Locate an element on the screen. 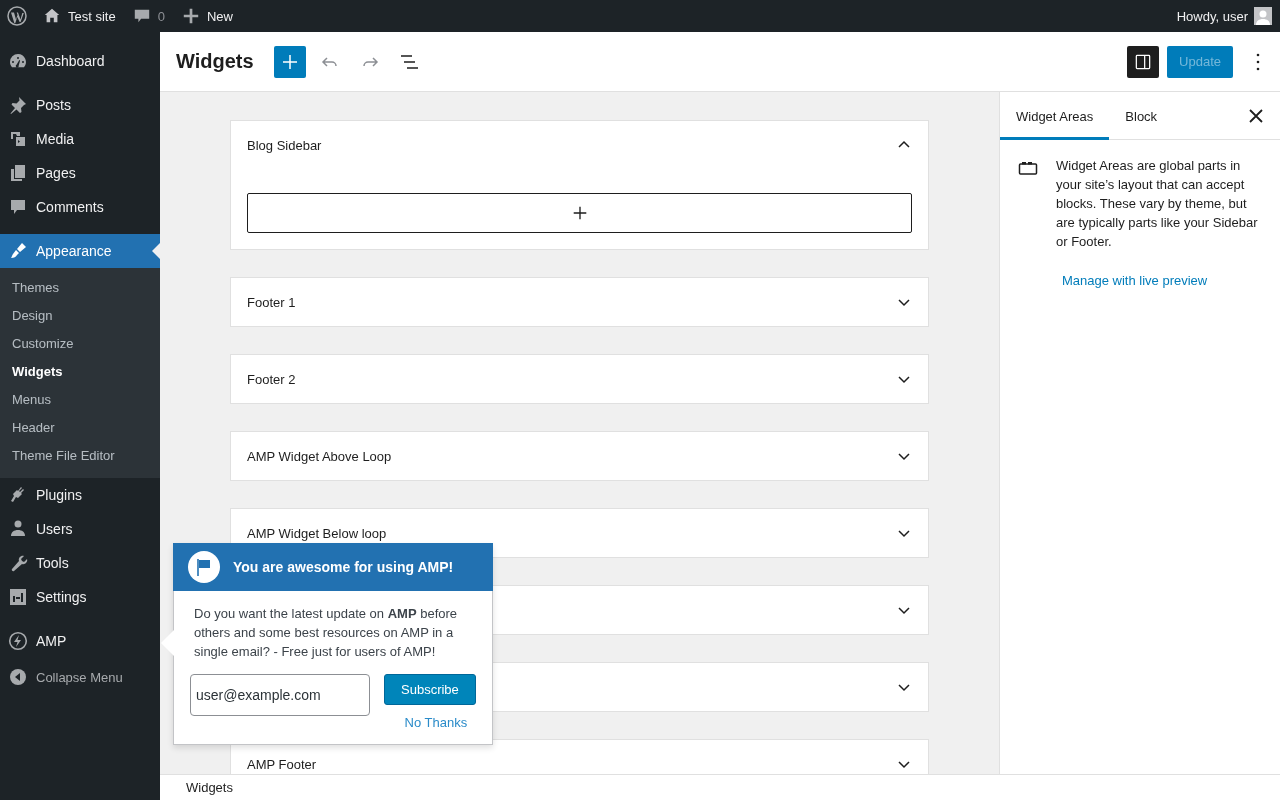 This screenshot has height=800, width=1280. widget-area-title: Footer 1 is located at coordinates (569, 302).